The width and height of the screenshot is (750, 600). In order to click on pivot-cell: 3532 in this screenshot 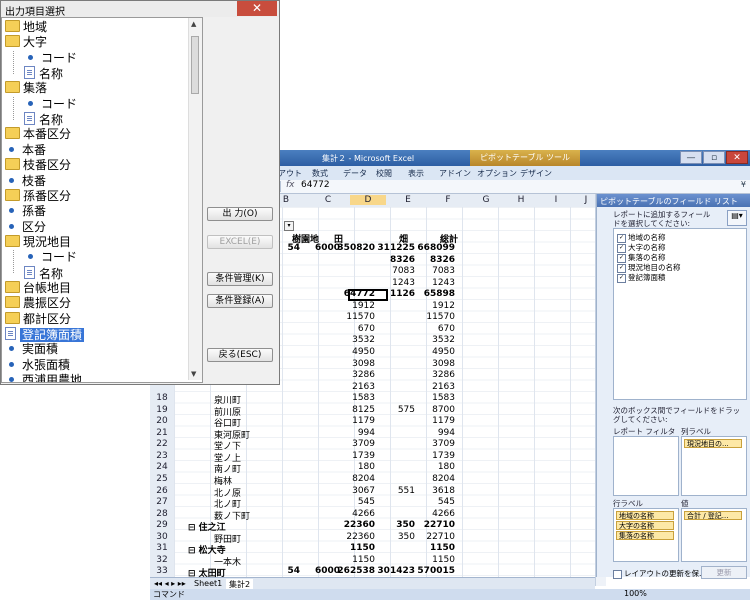, I will do `click(435, 340)`.